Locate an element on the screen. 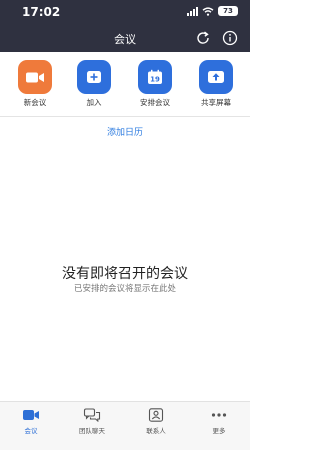 Image resolution: width=320 pixels, height=450 pixels. schedule-button: 19 安排会议 is located at coordinates (155, 84).